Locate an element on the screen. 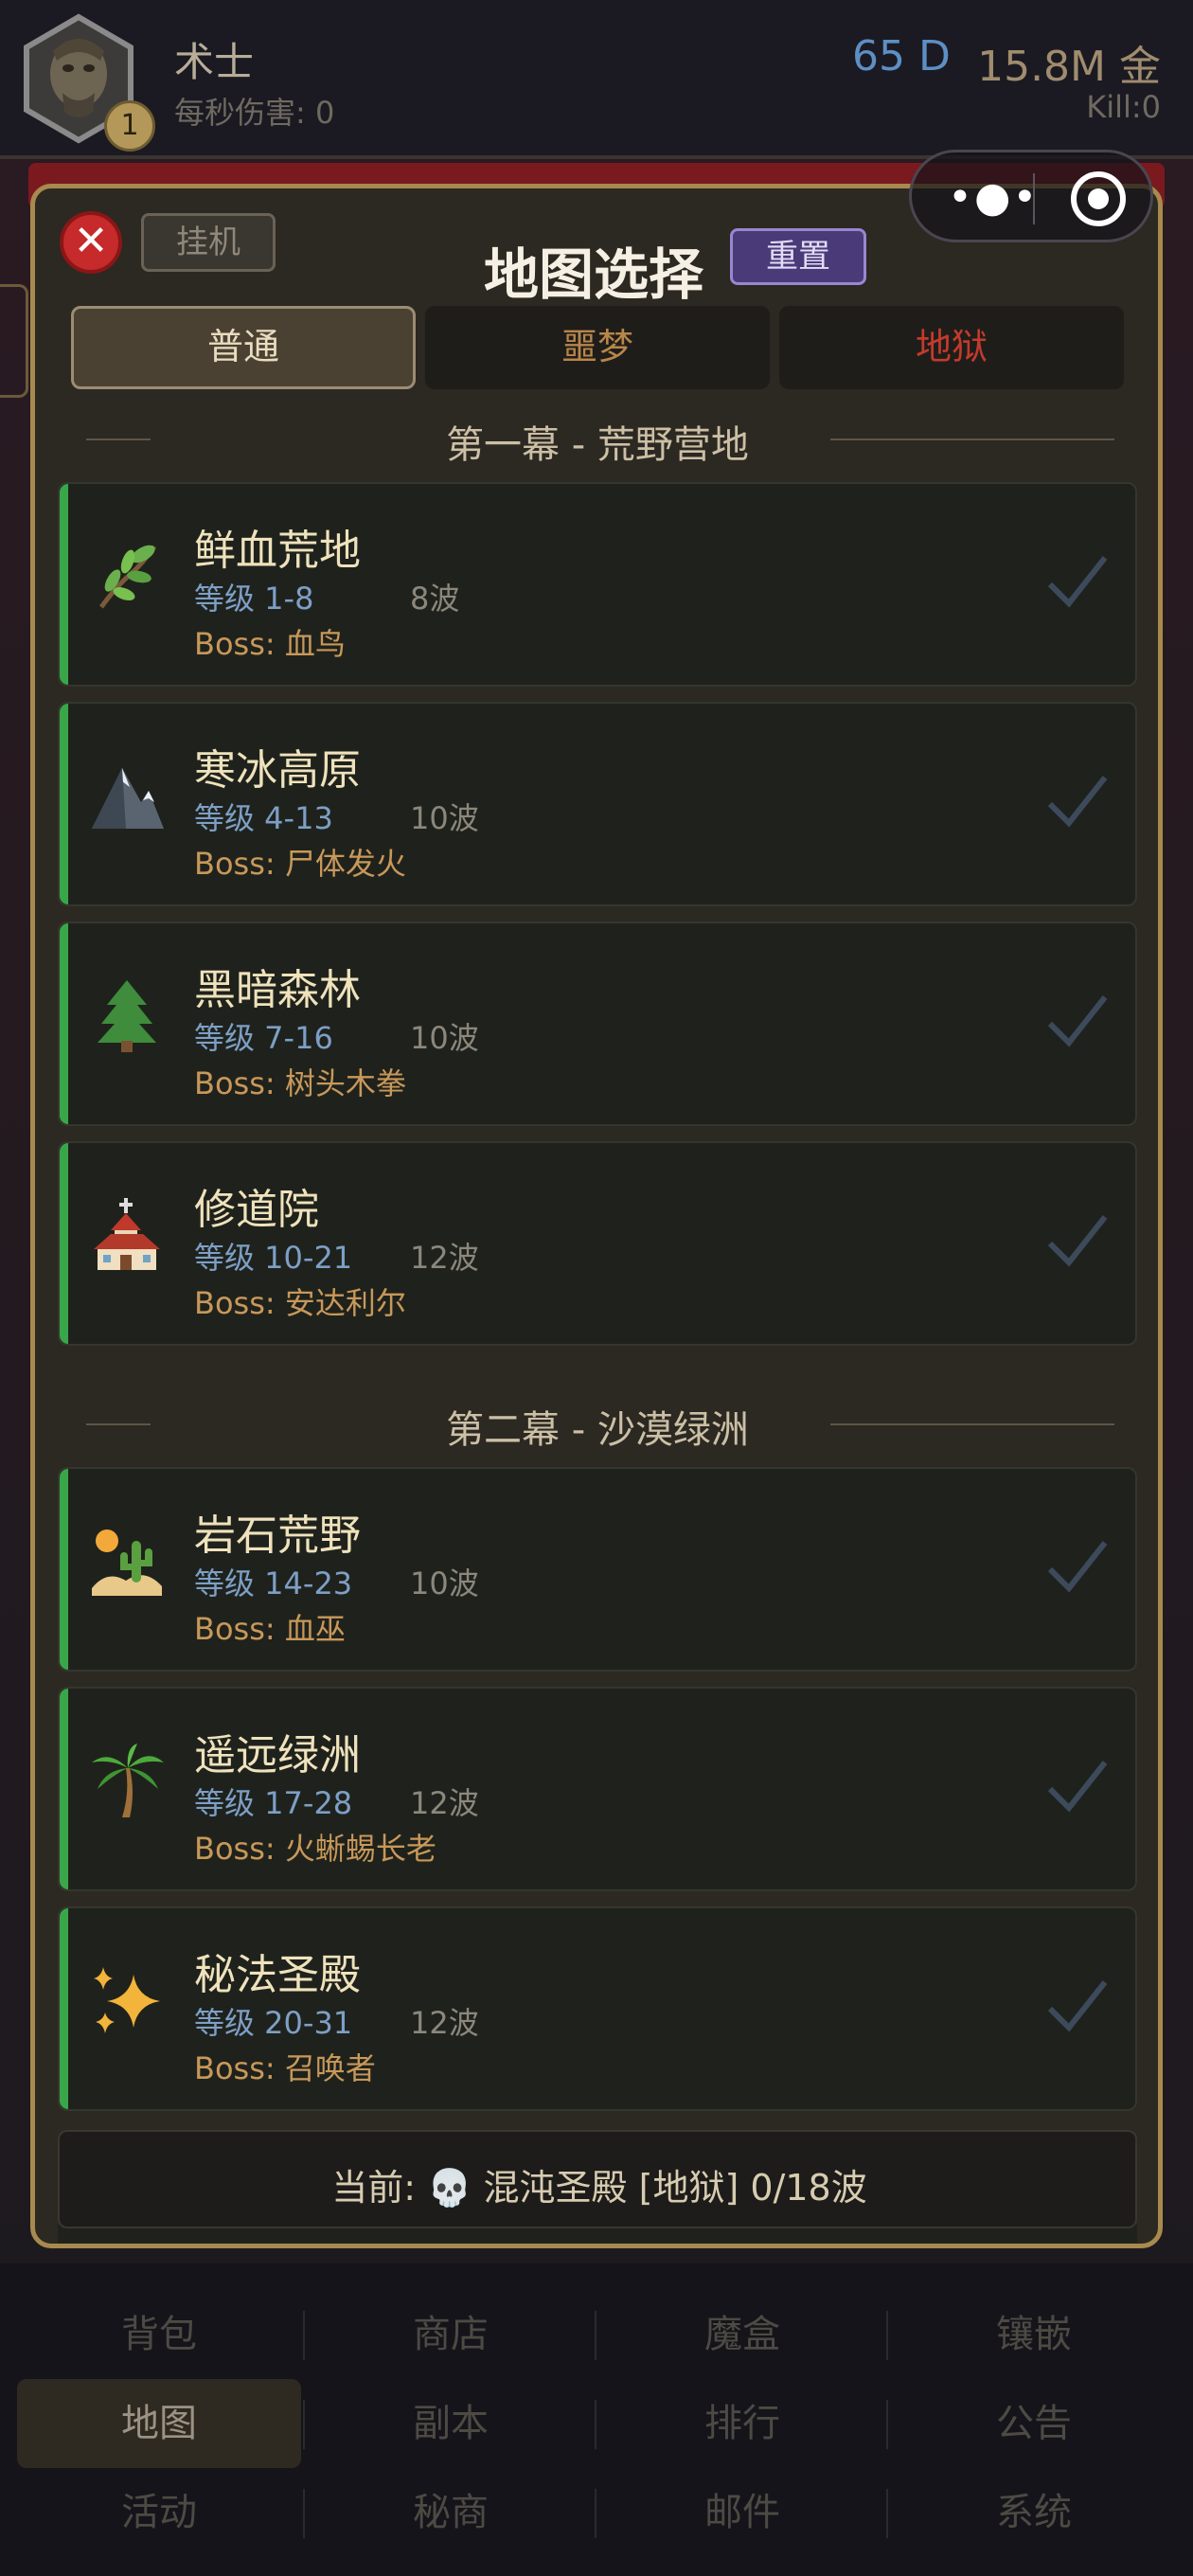  map-level: 等级 10-21 is located at coordinates (273, 1258).